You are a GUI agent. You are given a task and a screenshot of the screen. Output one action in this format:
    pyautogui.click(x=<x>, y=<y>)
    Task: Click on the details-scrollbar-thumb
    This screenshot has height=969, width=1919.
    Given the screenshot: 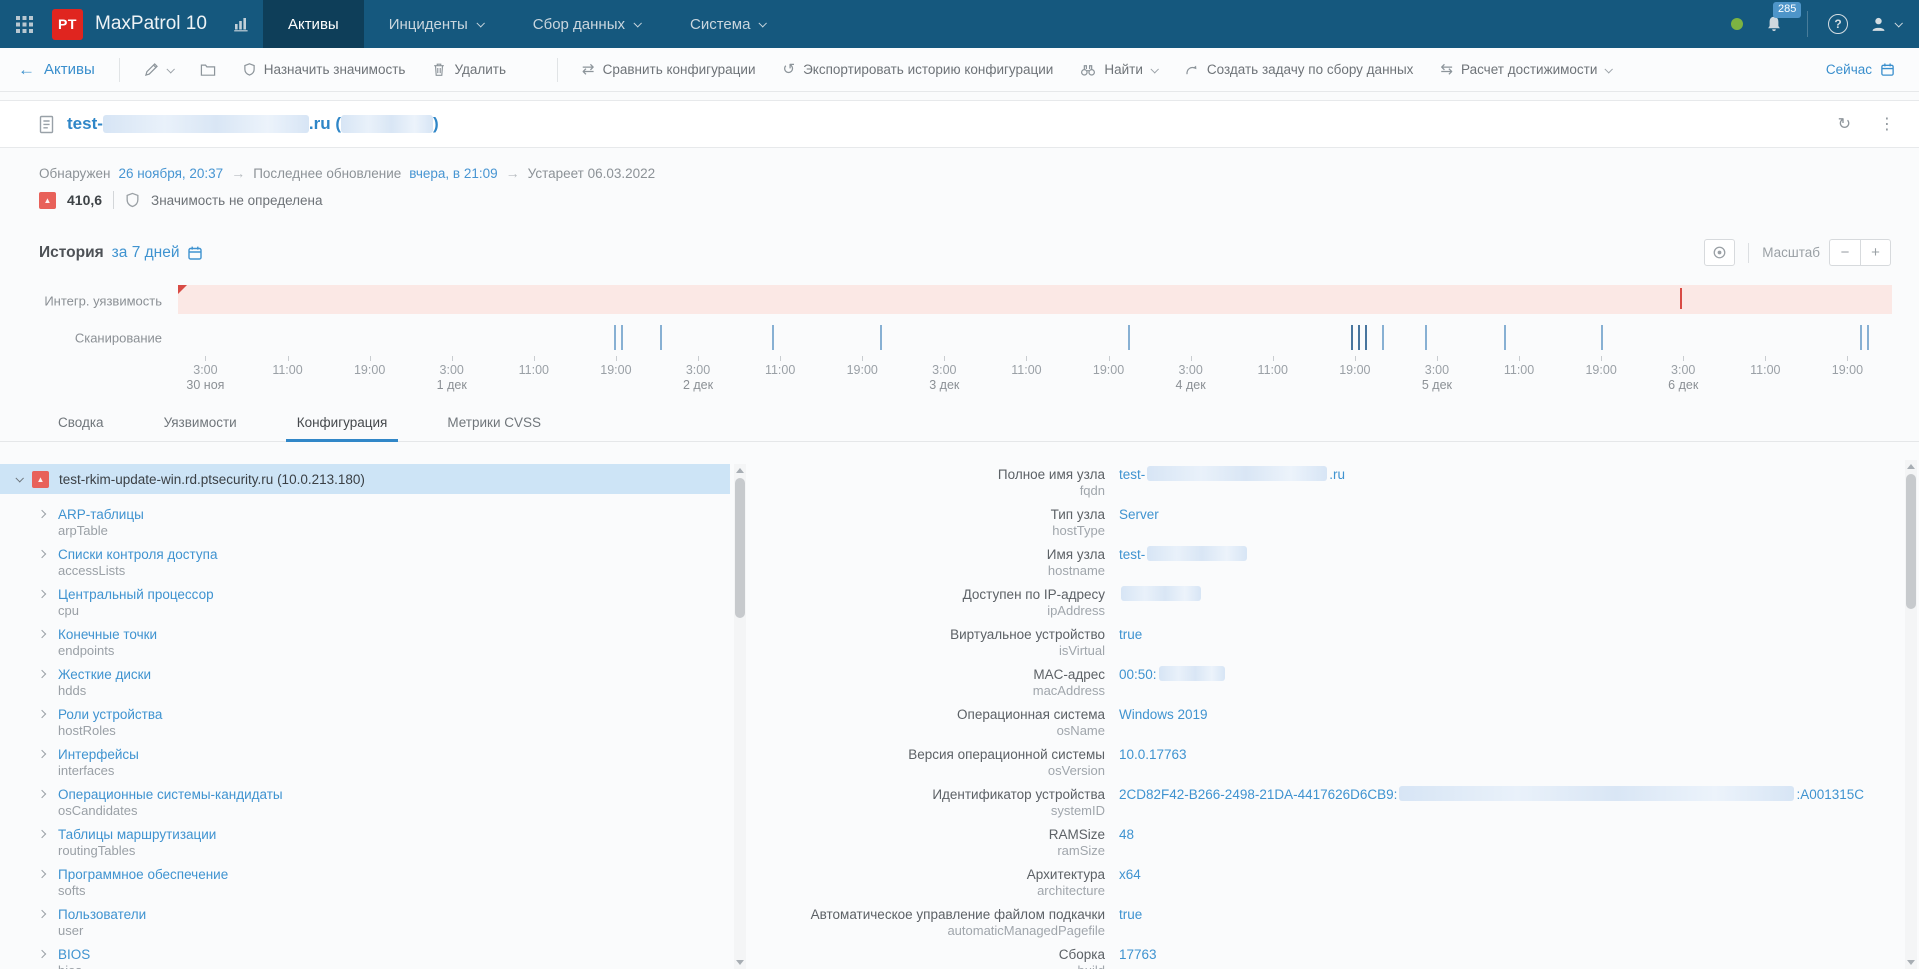 What is the action you would take?
    pyautogui.click(x=1911, y=541)
    